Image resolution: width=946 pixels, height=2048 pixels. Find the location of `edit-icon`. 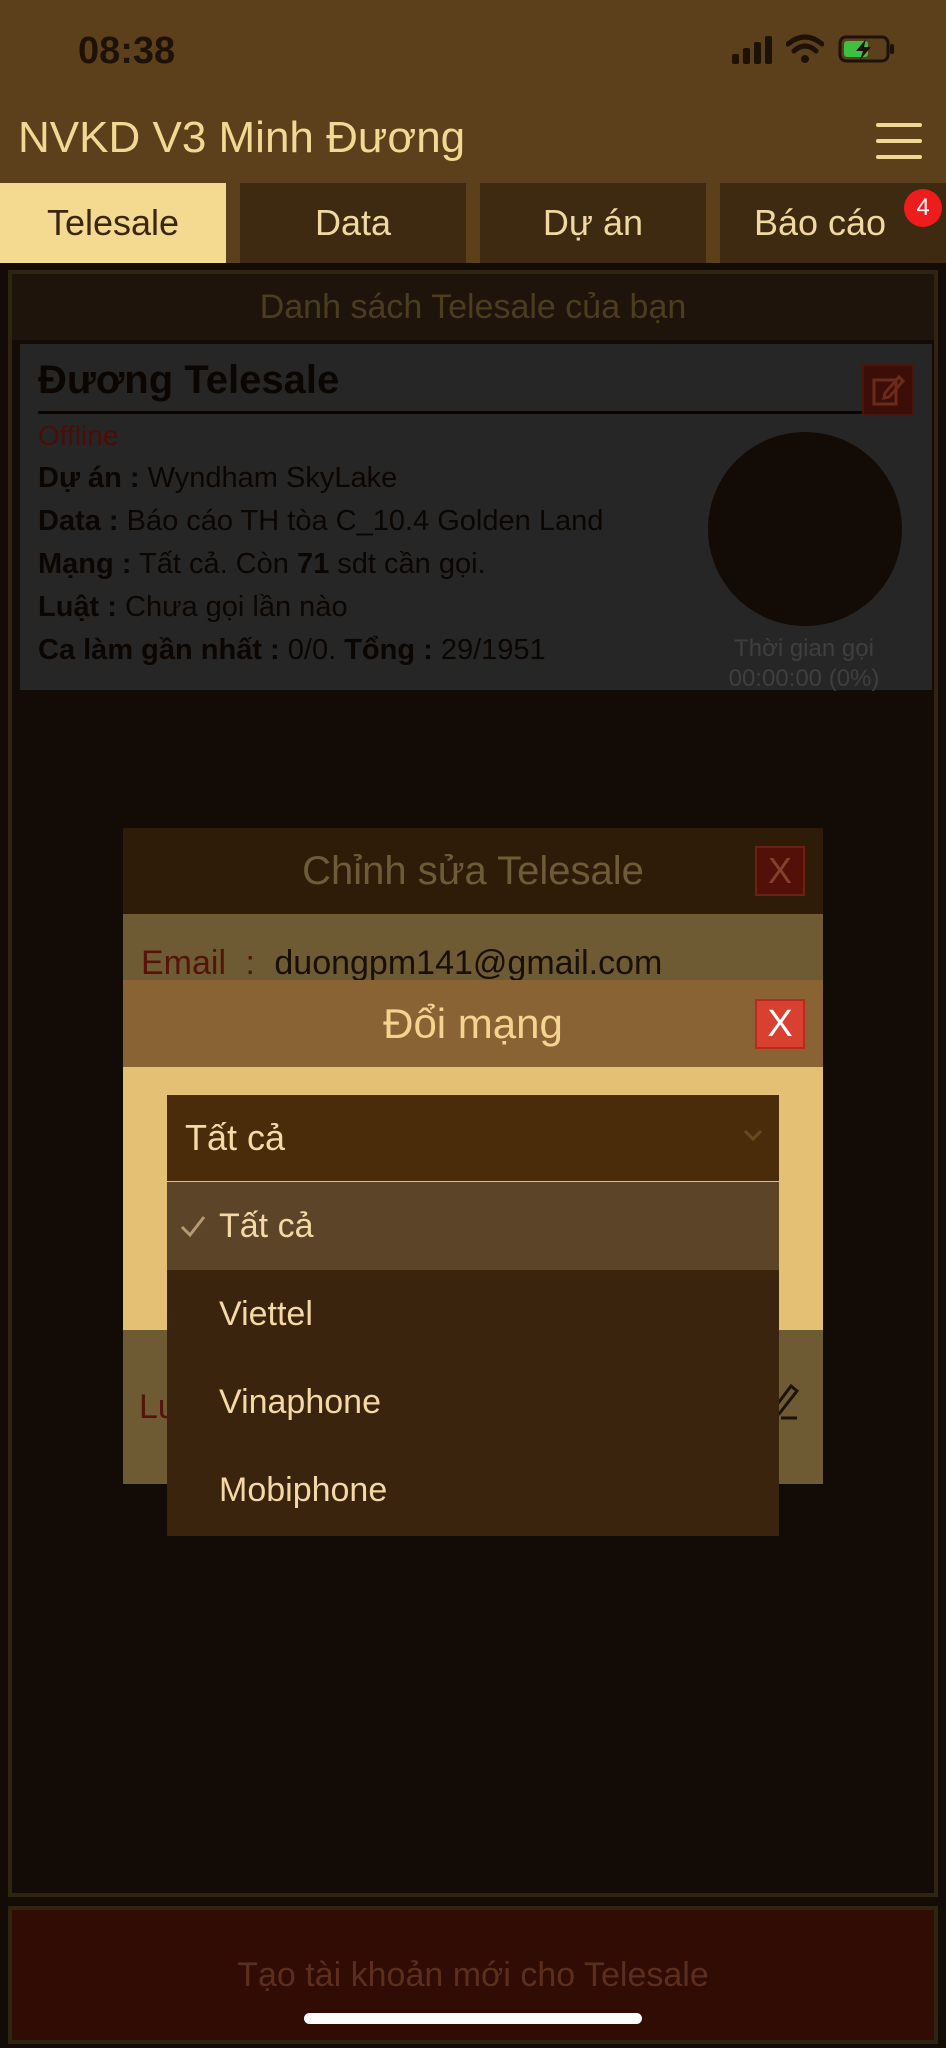

edit-icon is located at coordinates (888, 390).